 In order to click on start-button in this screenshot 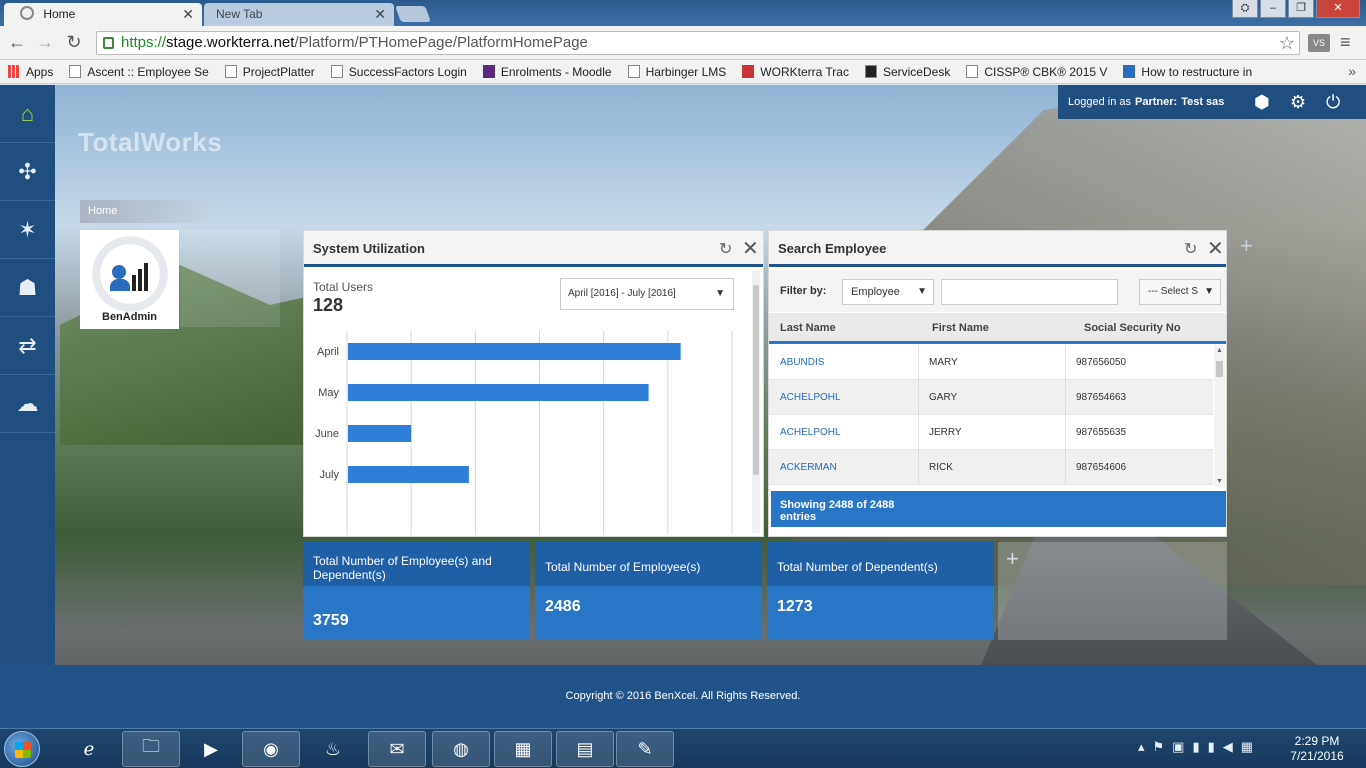, I will do `click(22, 749)`.